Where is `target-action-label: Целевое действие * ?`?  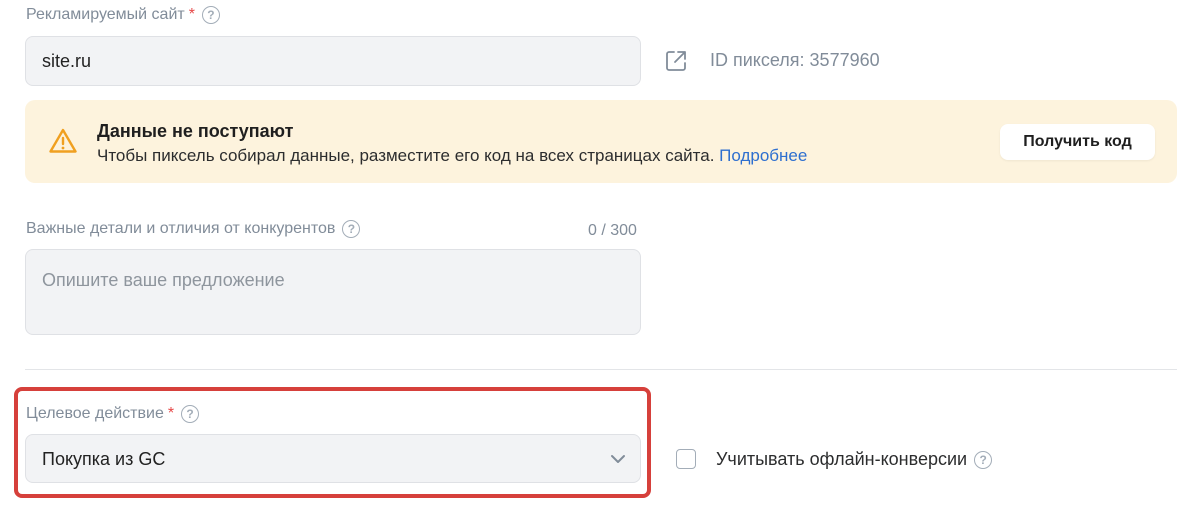
target-action-label: Целевое действие * ? is located at coordinates (113, 414).